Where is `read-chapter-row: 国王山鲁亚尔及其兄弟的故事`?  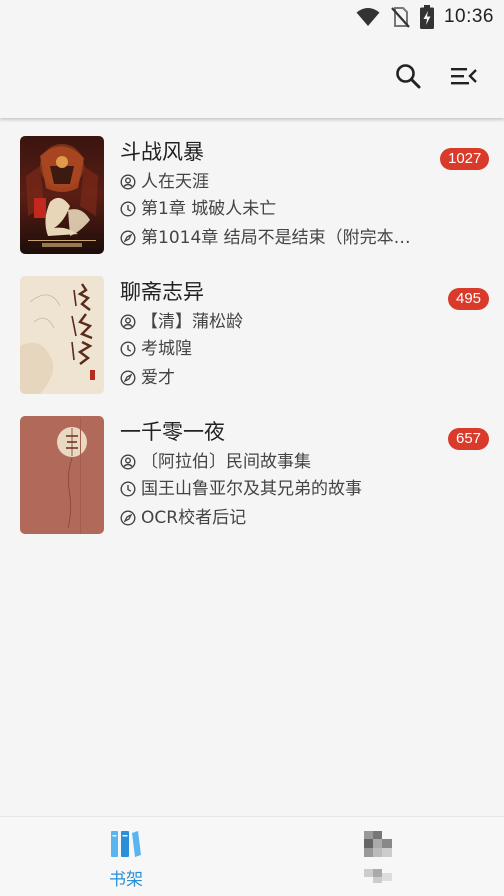 read-chapter-row: 国王山鲁亚尔及其兄弟的故事 is located at coordinates (275, 489).